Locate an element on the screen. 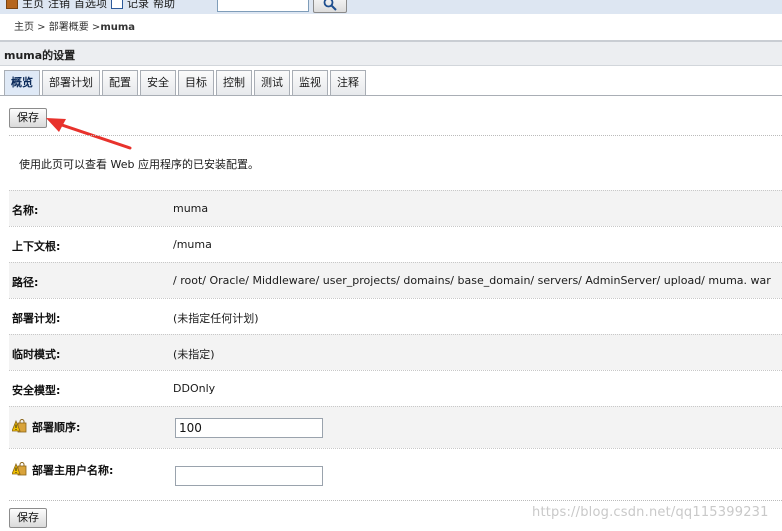  toolbar-help-link: 帮助 is located at coordinates (164, 5).